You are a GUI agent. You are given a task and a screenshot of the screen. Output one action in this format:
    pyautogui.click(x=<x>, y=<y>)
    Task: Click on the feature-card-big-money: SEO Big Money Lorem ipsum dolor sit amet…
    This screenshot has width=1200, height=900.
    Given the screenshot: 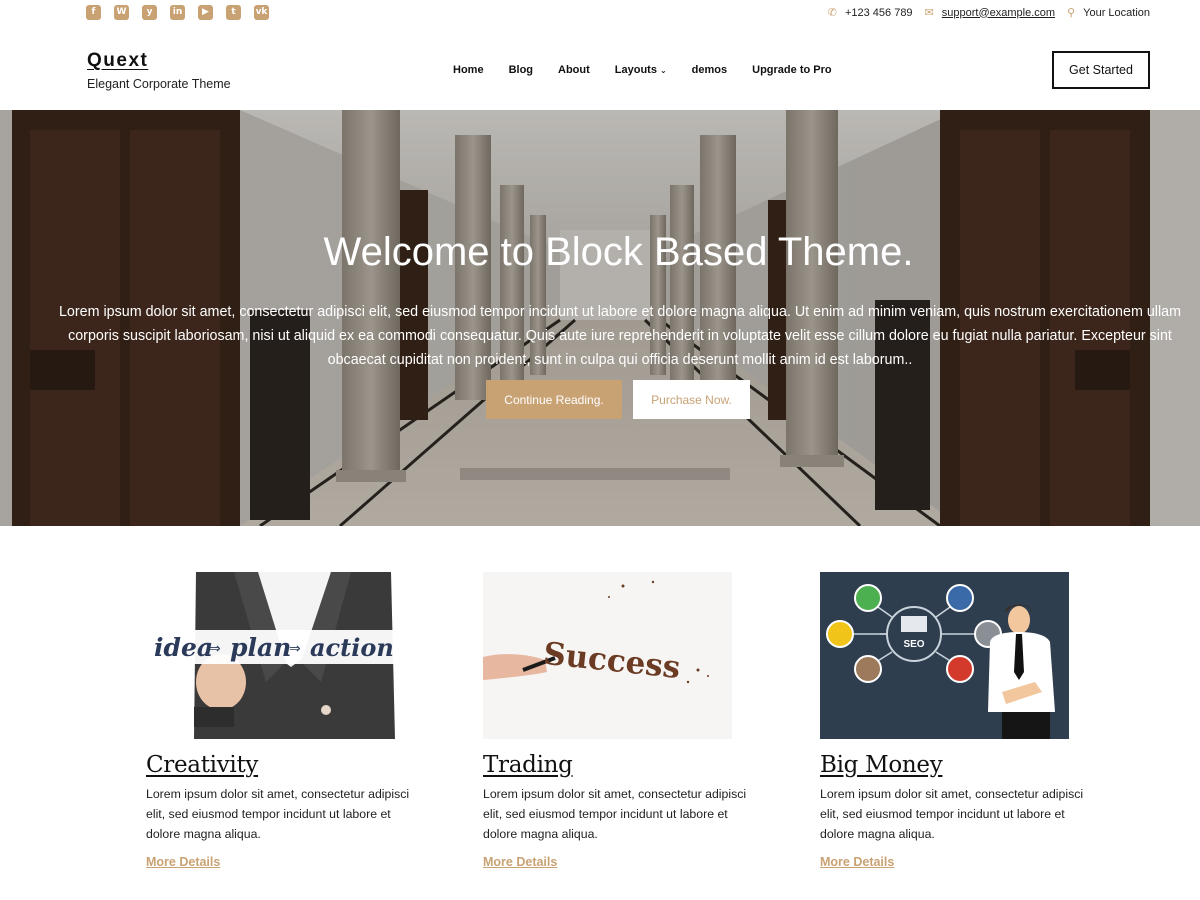 What is the action you would take?
    pyautogui.click(x=965, y=721)
    